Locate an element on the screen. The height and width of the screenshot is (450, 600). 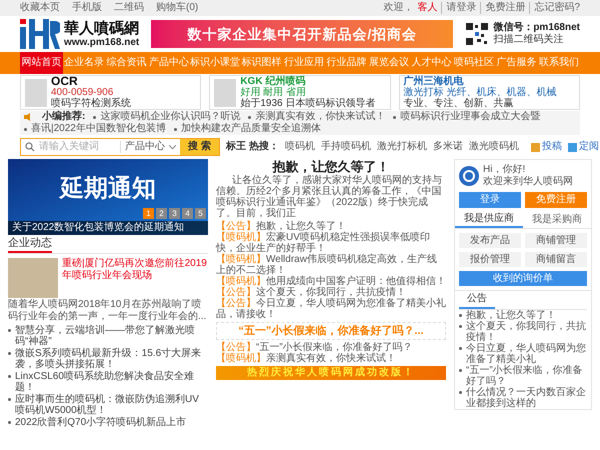
news-link: LinxCSL60喷码系统助您解决食品安全难题！ is located at coordinates (111, 382).